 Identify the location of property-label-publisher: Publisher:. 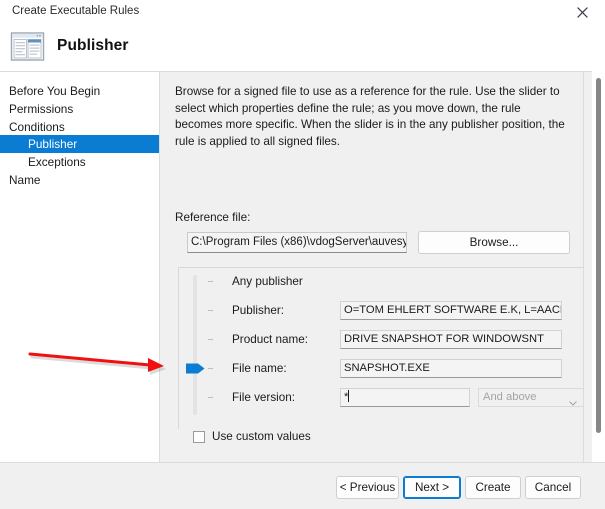
(258, 310).